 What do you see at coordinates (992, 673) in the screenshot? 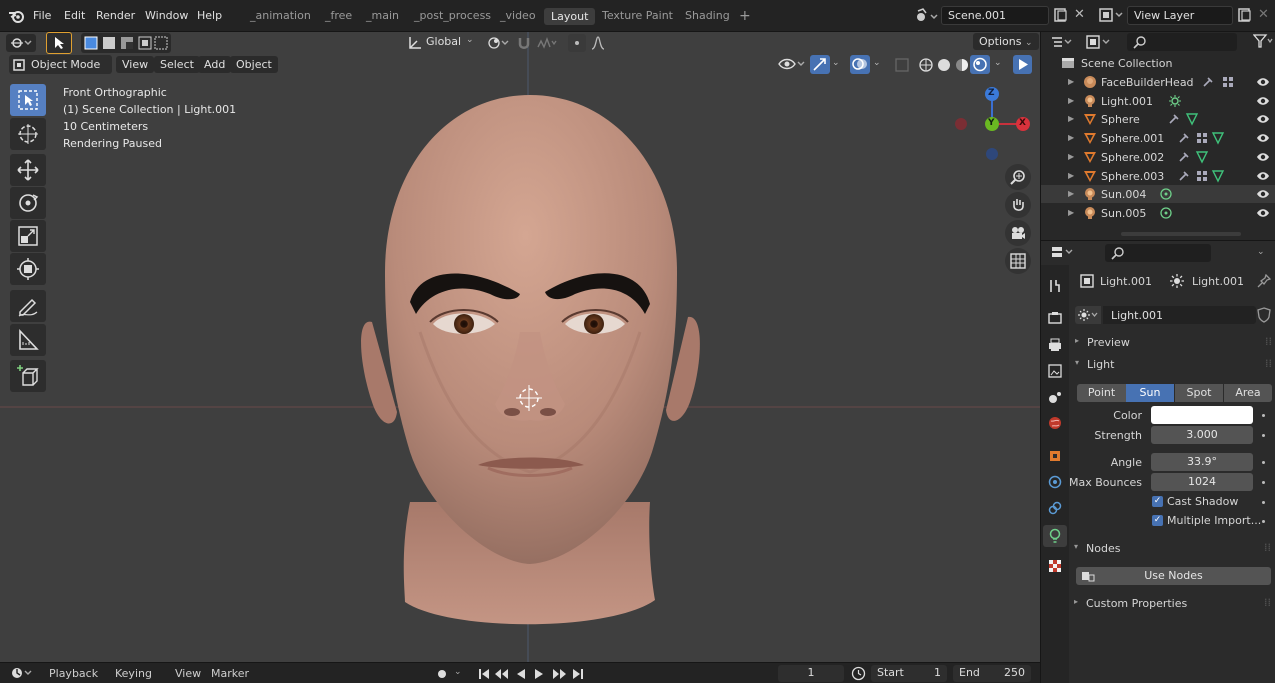
I see `end-frame-field: End 250` at bounding box center [992, 673].